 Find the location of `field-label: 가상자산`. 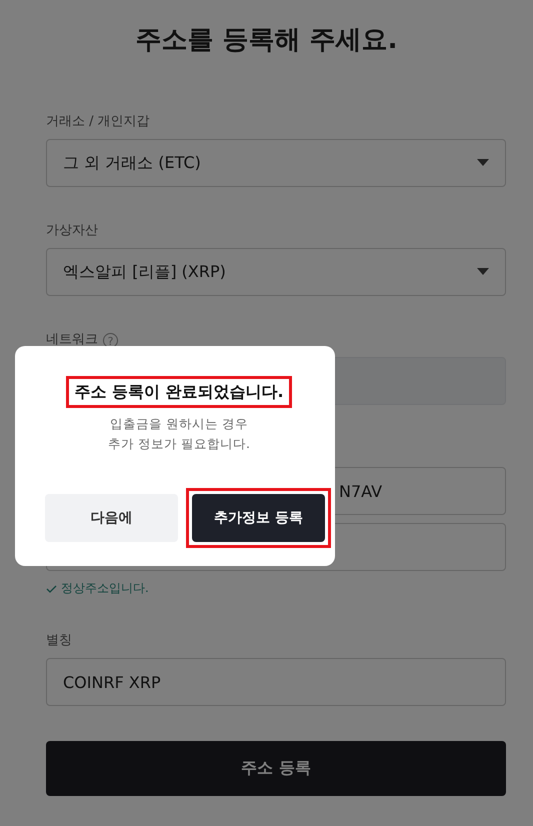

field-label: 가상자산 is located at coordinates (72, 231).